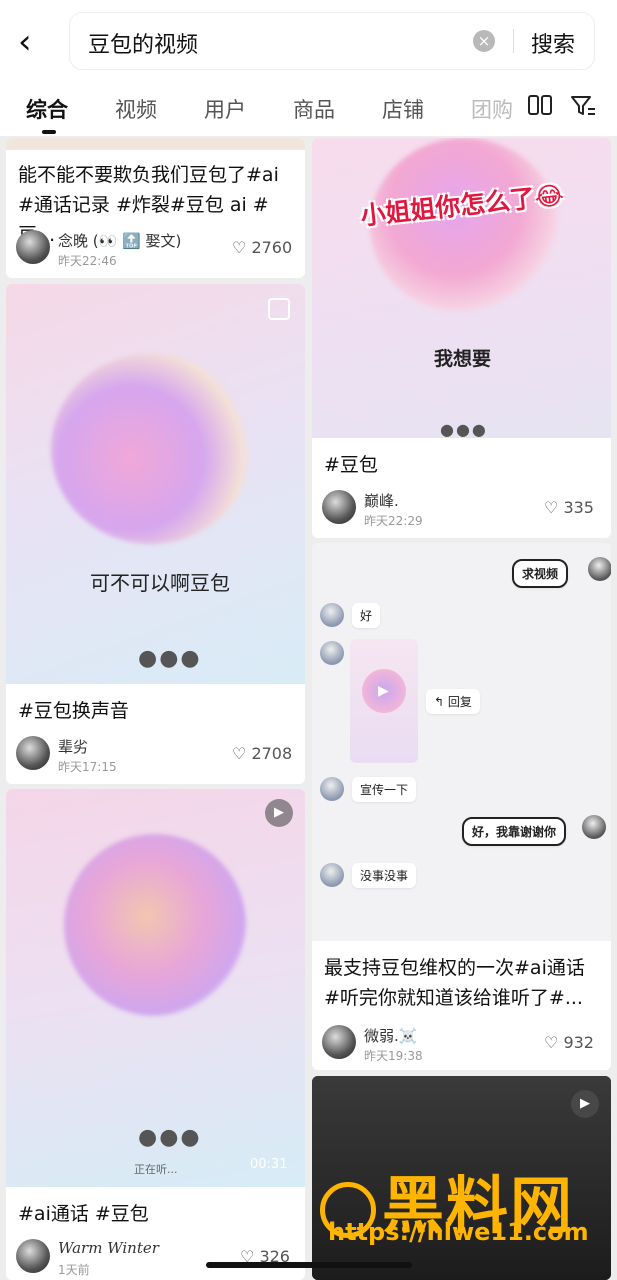 Image resolution: width=617 pixels, height=1280 pixels. Describe the element at coordinates (74, 1270) in the screenshot. I see `post-time: 1天前` at that location.